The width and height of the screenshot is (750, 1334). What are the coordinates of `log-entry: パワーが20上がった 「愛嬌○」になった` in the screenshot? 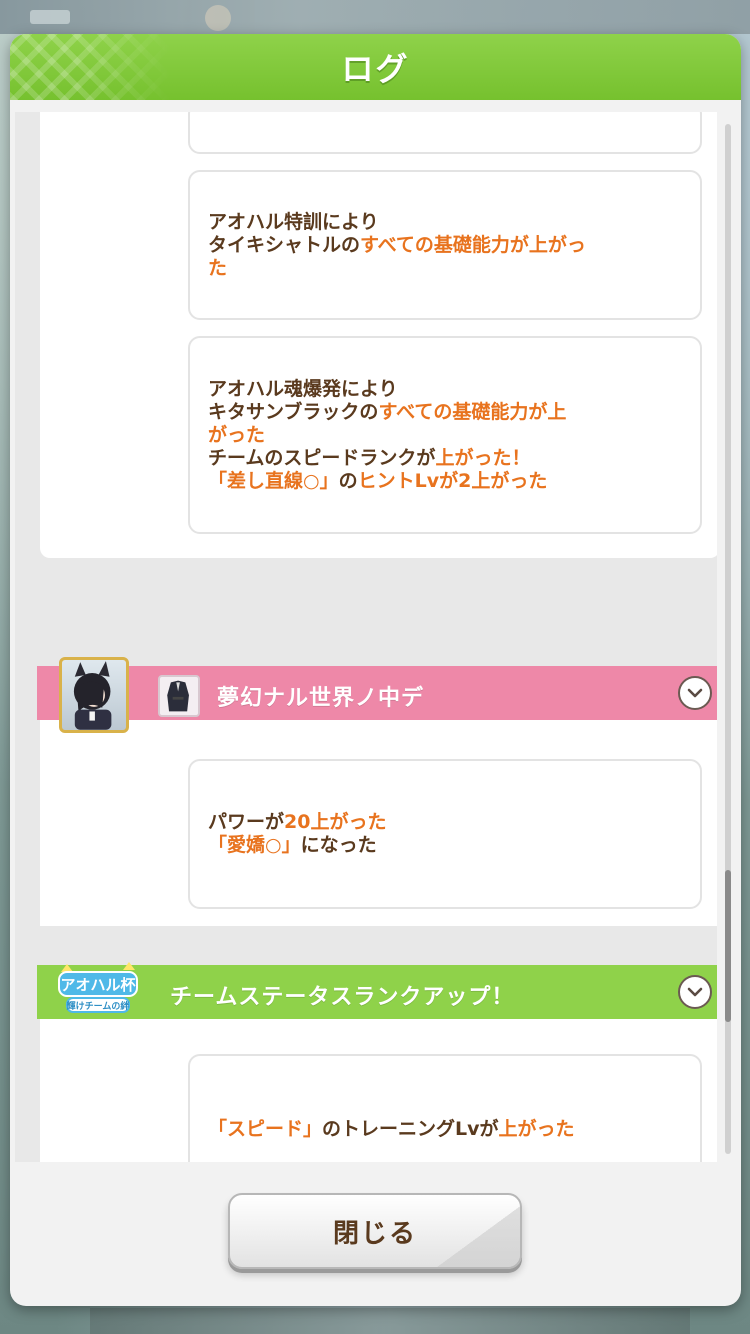 It's located at (445, 834).